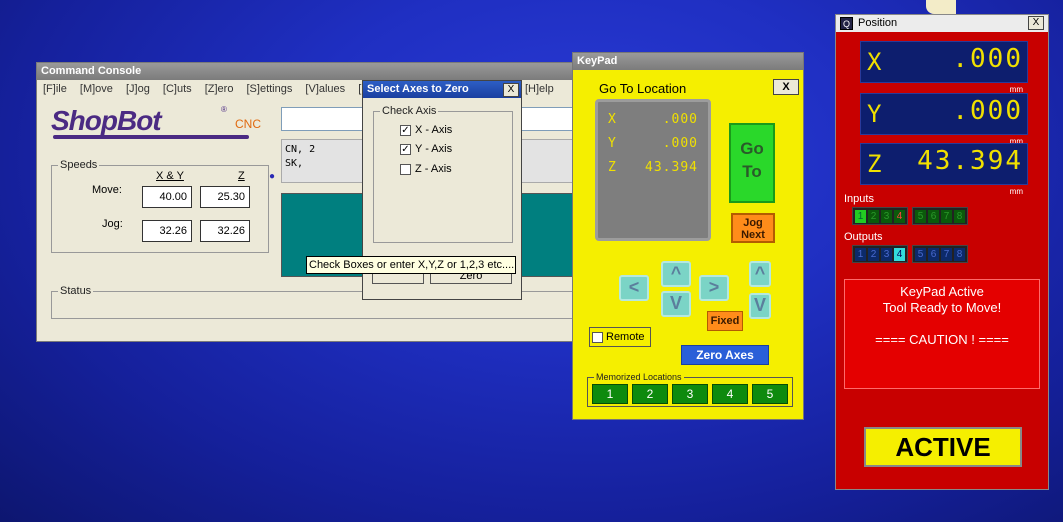 This screenshot has height=522, width=1063. Describe the element at coordinates (79, 165) in the screenshot. I see `speeds-legend: Speeds` at that location.